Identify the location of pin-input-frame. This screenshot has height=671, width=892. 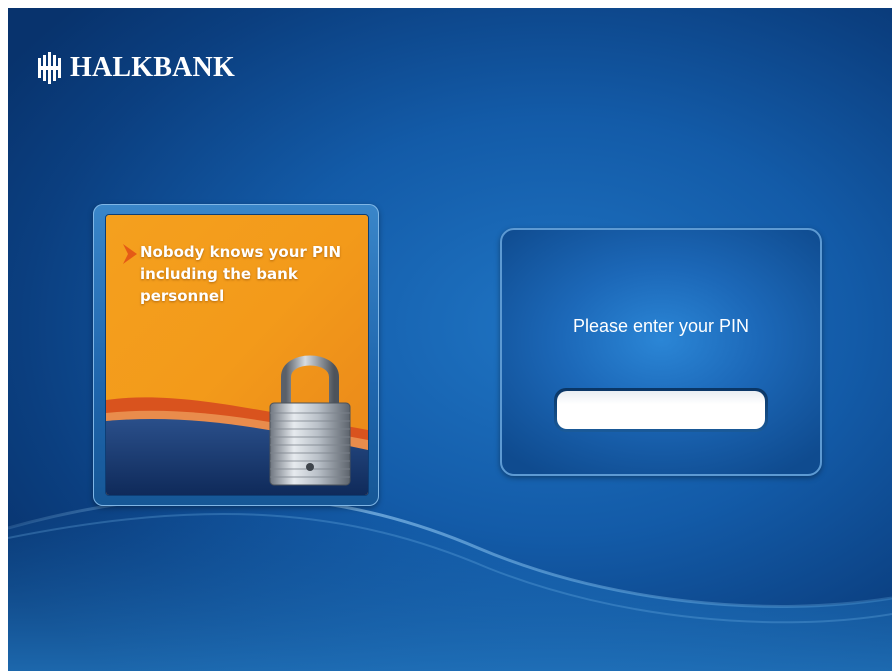
(661, 410).